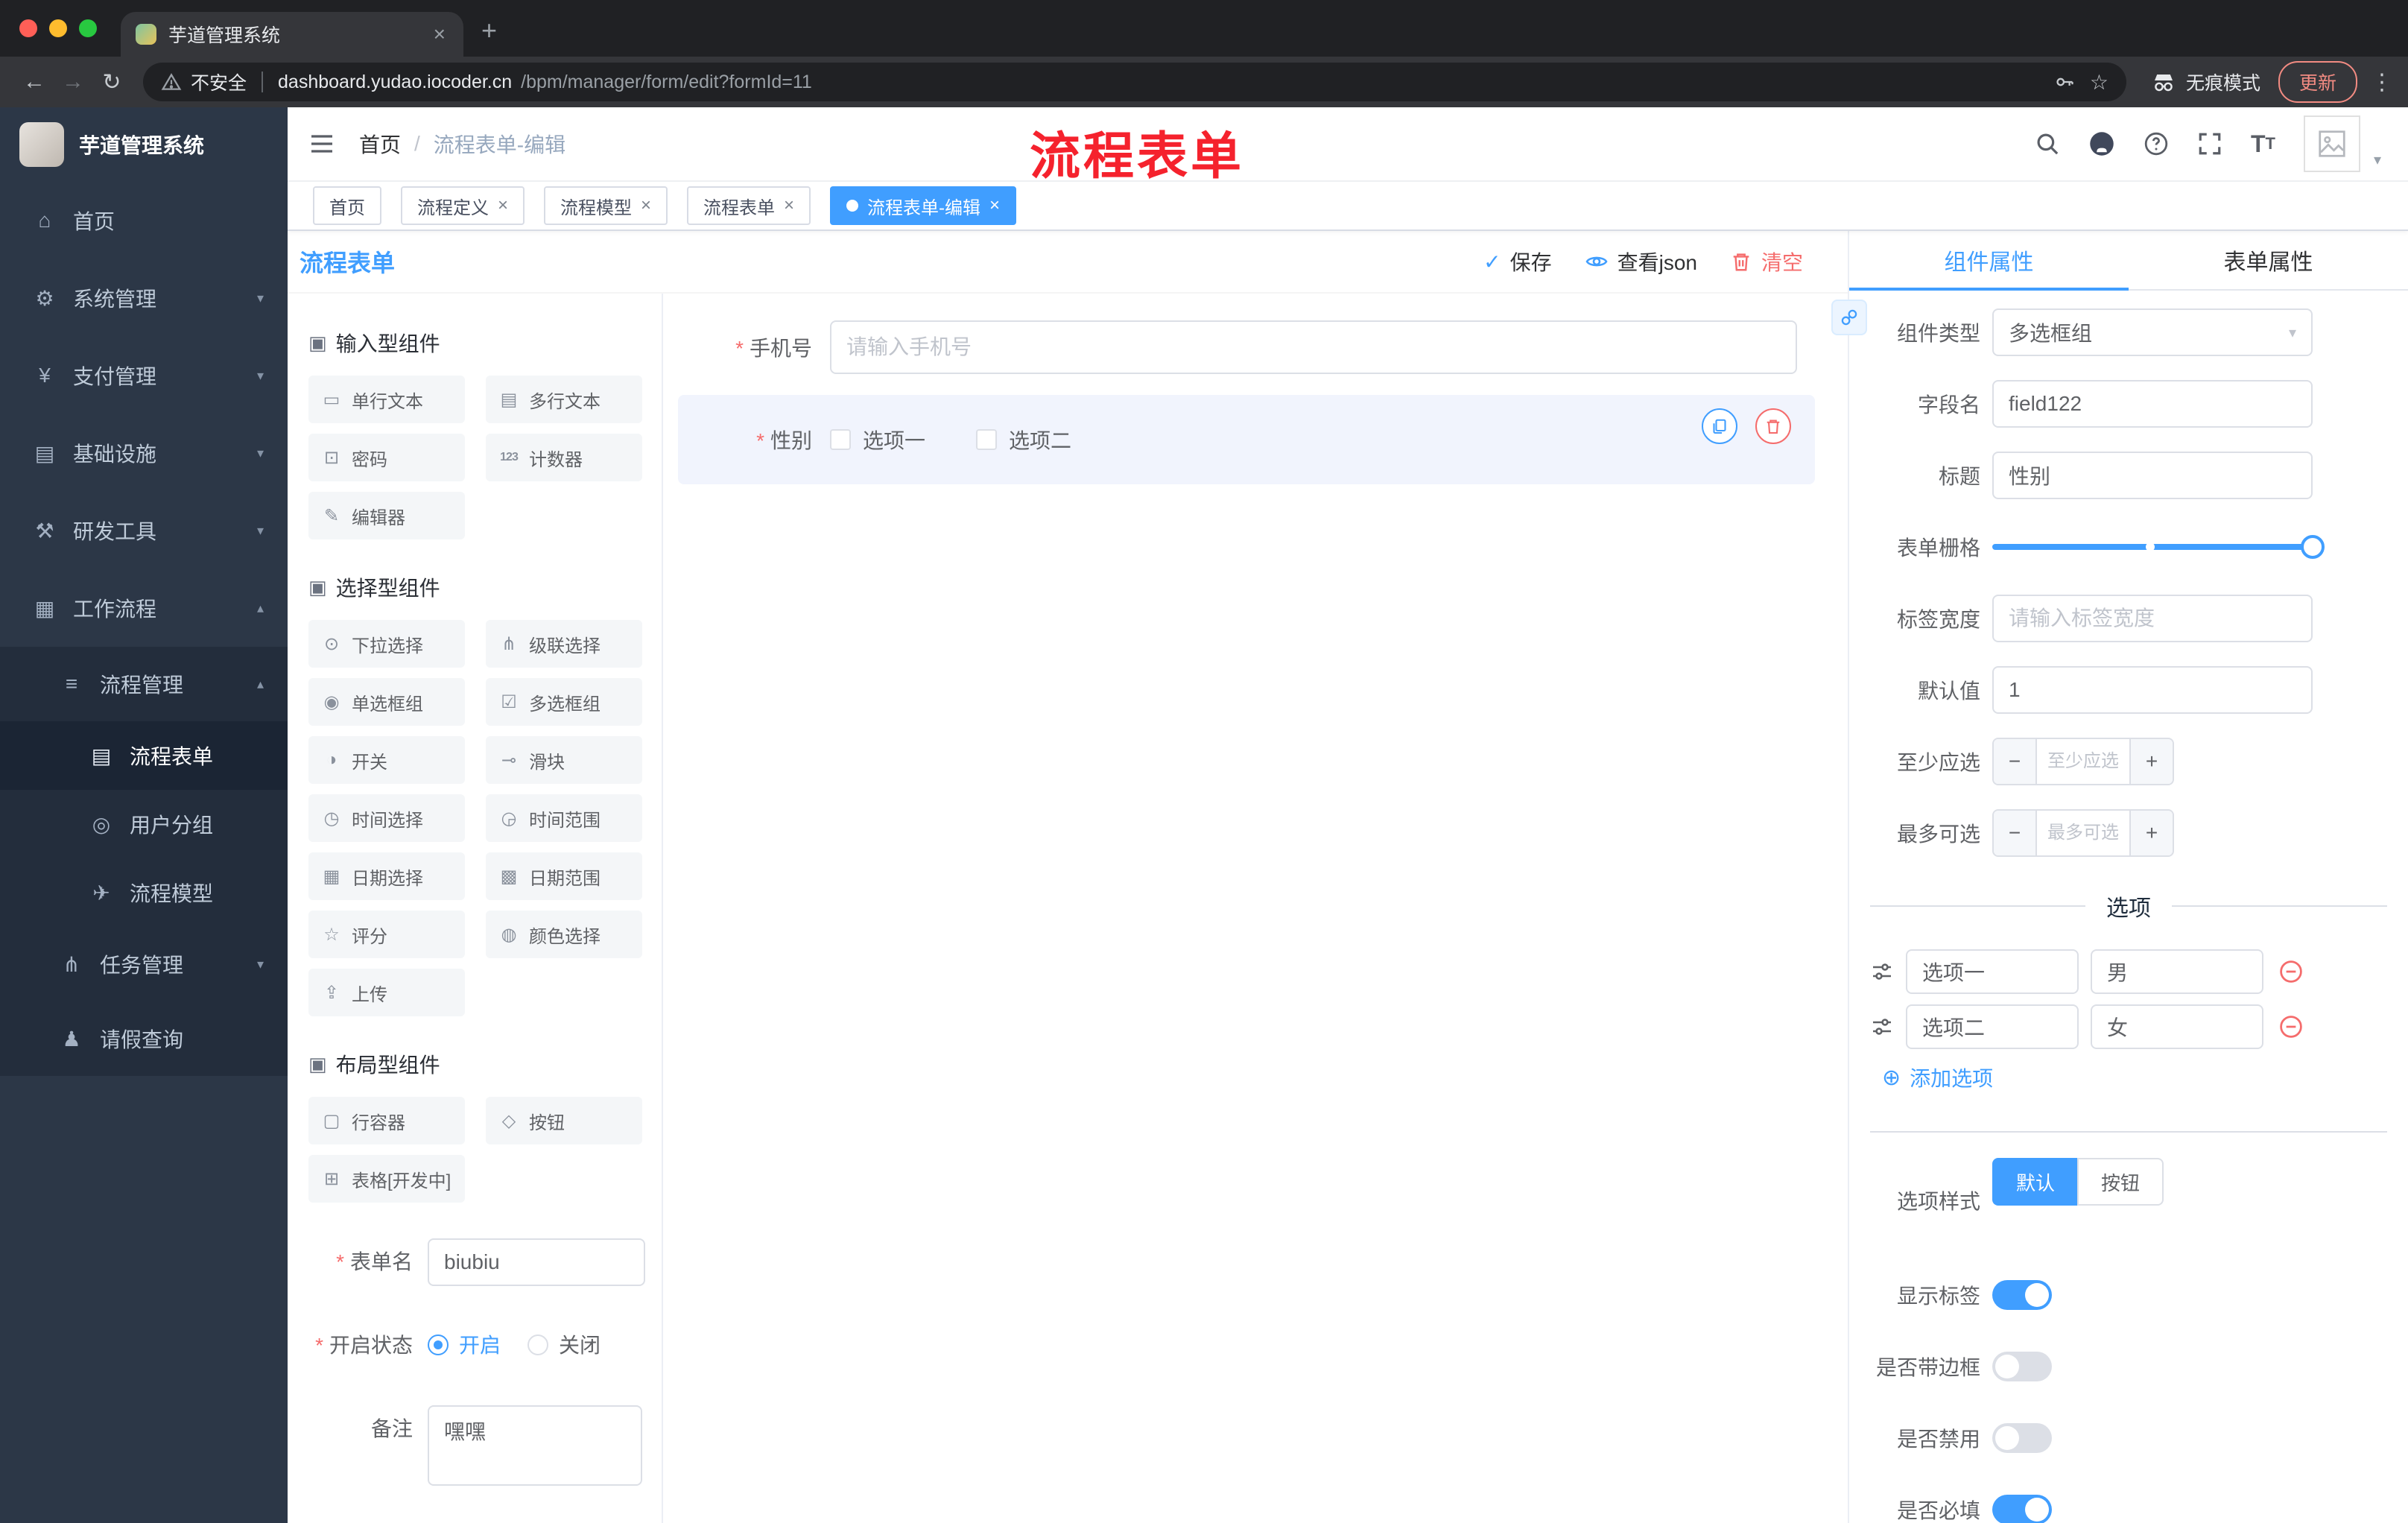  I want to click on tab-component-props: 组件属性, so click(1989, 261).